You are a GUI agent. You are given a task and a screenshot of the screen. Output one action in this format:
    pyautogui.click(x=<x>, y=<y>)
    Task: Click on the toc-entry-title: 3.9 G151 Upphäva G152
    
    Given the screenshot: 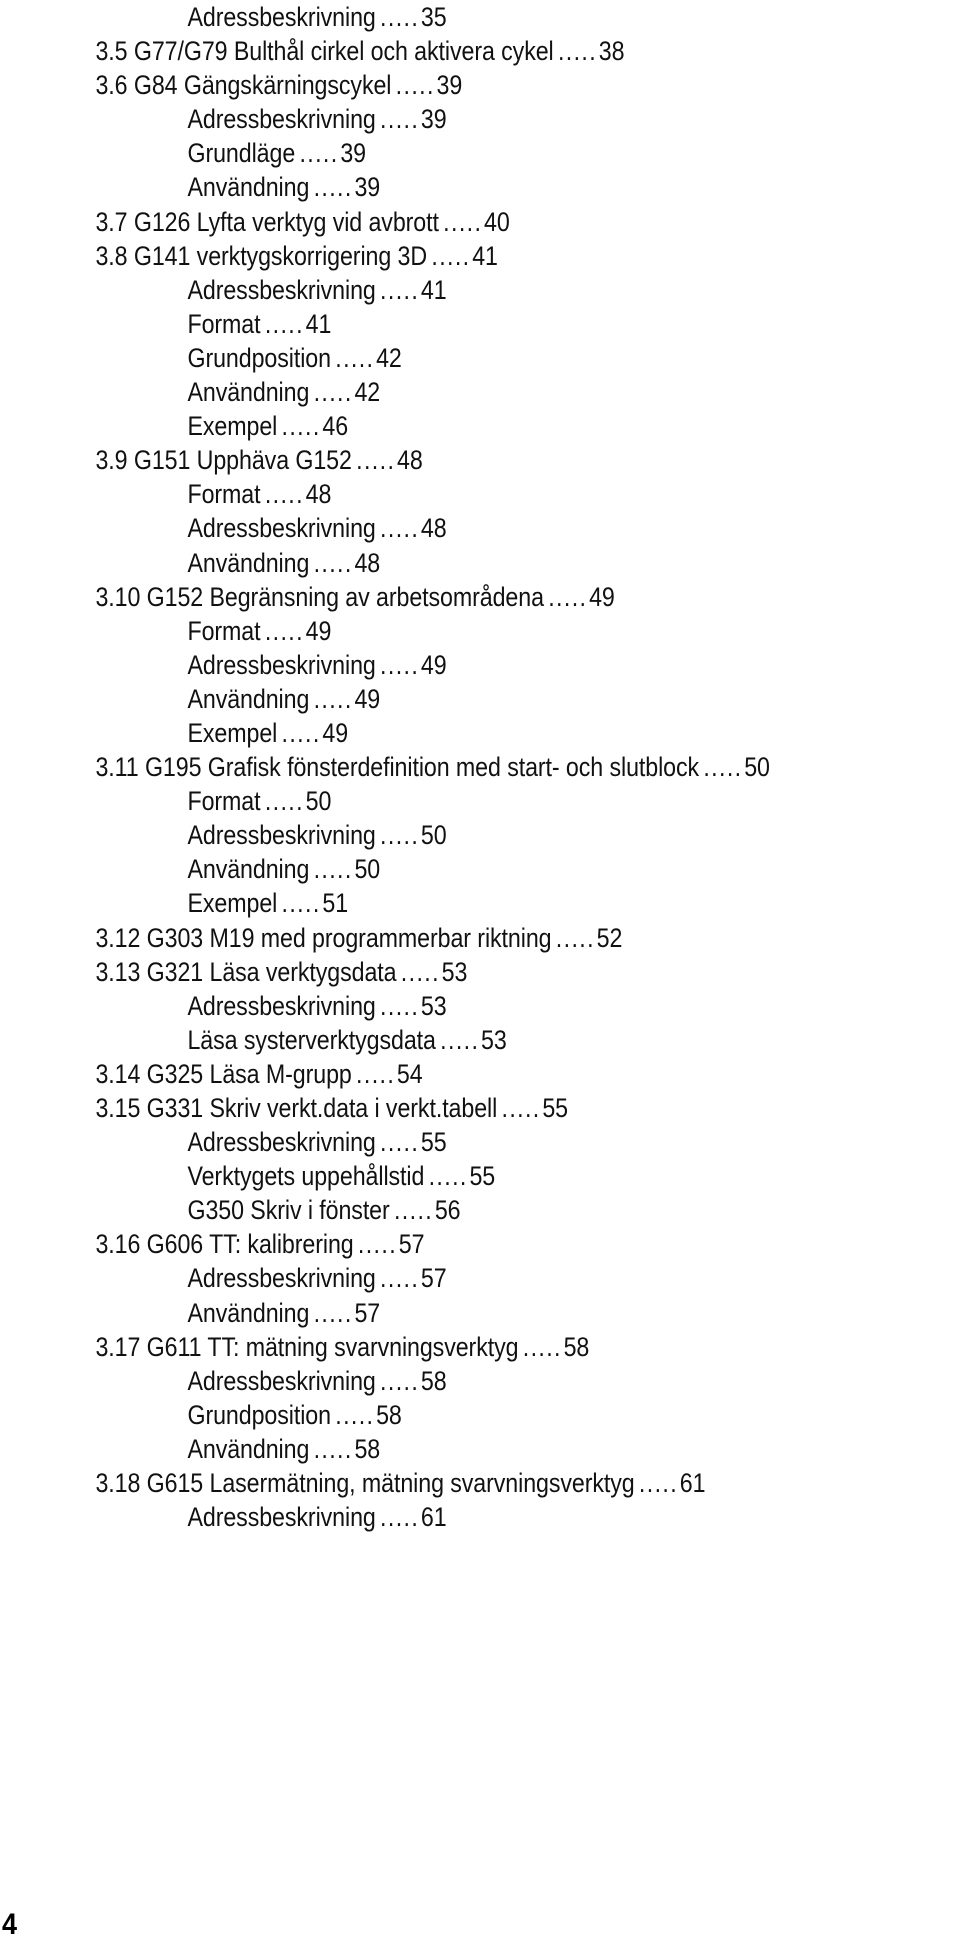 What is the action you would take?
    pyautogui.click(x=223, y=460)
    